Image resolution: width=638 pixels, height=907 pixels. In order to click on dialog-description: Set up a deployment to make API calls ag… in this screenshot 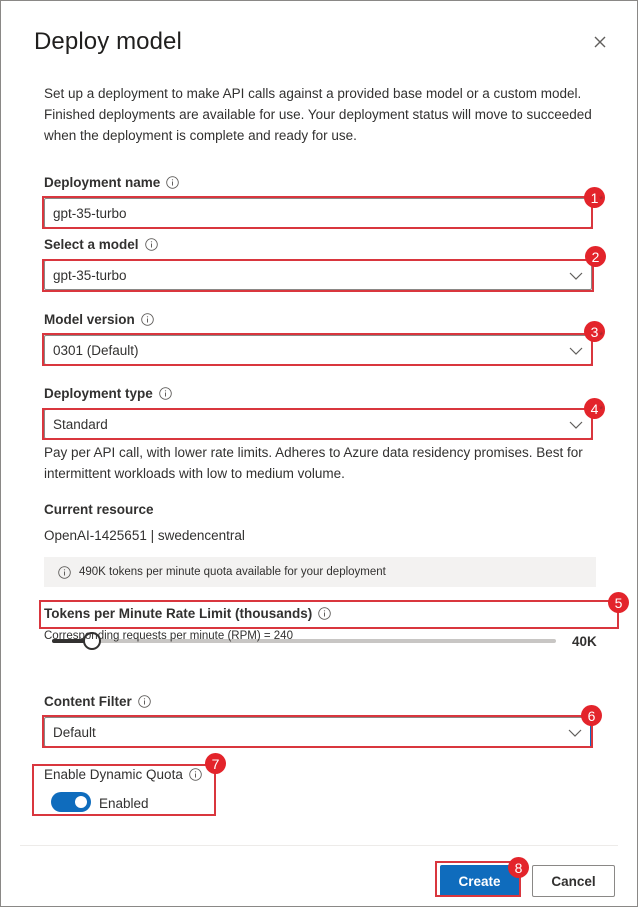, I will do `click(318, 114)`.